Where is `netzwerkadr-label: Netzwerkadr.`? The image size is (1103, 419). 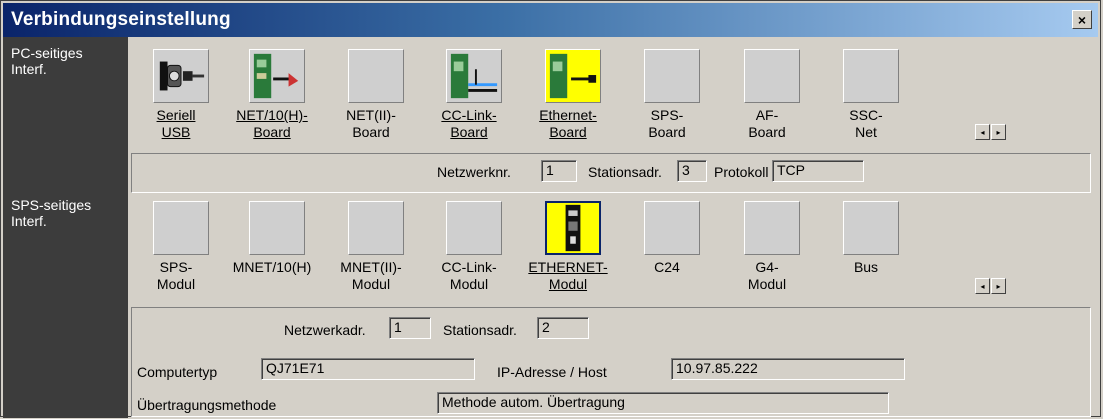 netzwerkadr-label: Netzwerkadr. is located at coordinates (325, 330).